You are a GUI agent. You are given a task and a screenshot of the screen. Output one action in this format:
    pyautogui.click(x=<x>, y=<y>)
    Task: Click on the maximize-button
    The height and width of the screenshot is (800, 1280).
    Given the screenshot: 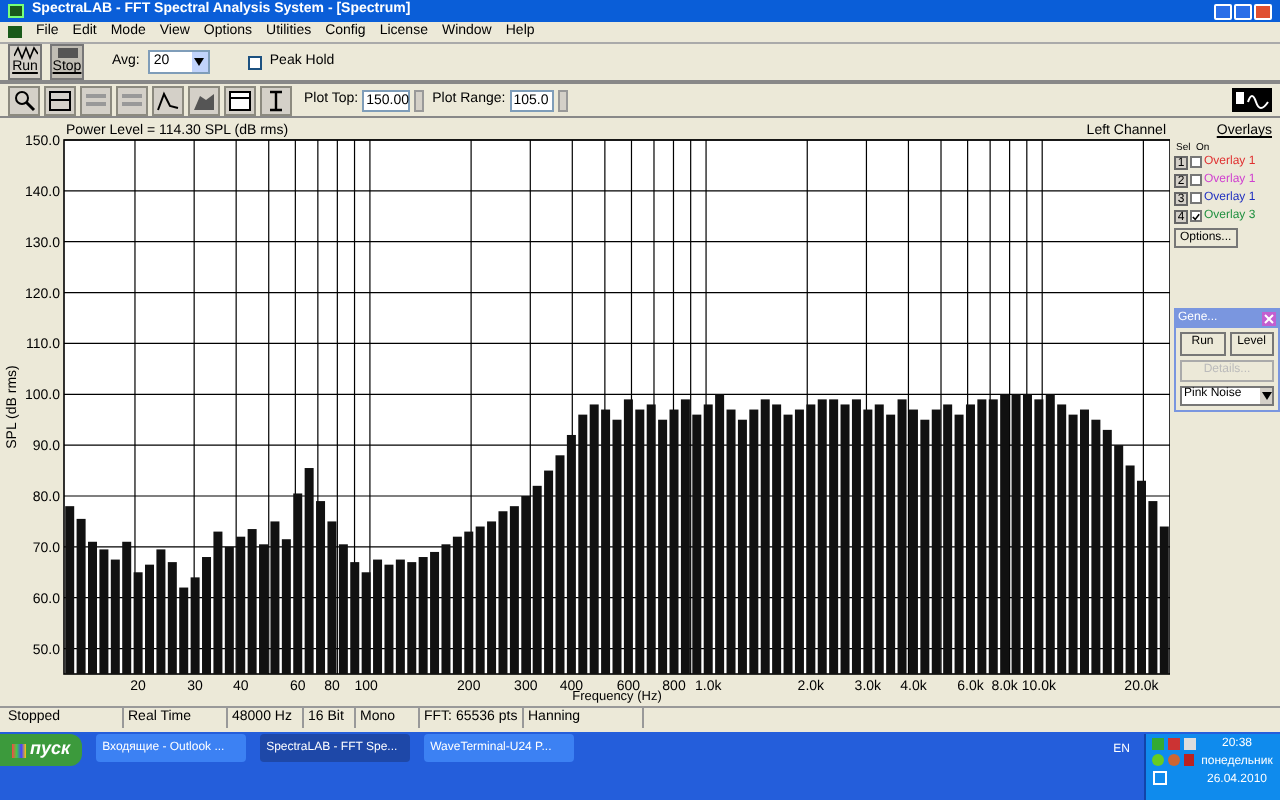 What is the action you would take?
    pyautogui.click(x=1243, y=11)
    